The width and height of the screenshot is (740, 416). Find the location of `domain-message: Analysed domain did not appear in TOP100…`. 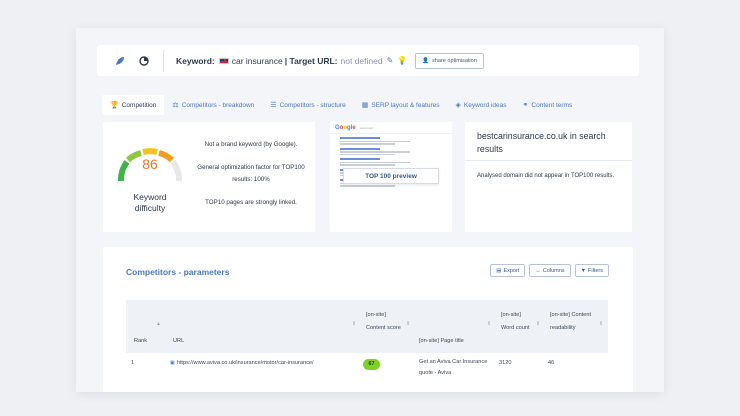

domain-message: Analysed domain did not appear in TOP100… is located at coordinates (546, 176).